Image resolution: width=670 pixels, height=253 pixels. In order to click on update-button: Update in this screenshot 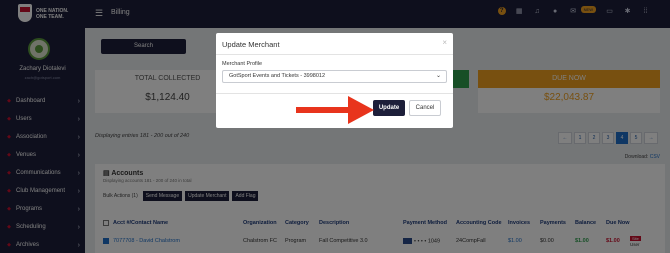, I will do `click(389, 108)`.